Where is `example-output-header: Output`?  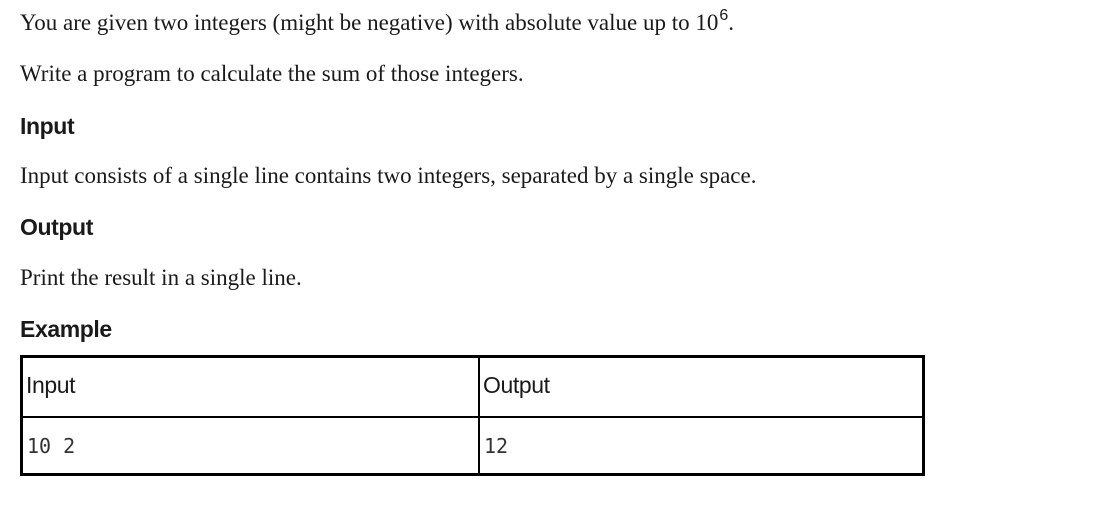
example-output-header: Output is located at coordinates (701, 386).